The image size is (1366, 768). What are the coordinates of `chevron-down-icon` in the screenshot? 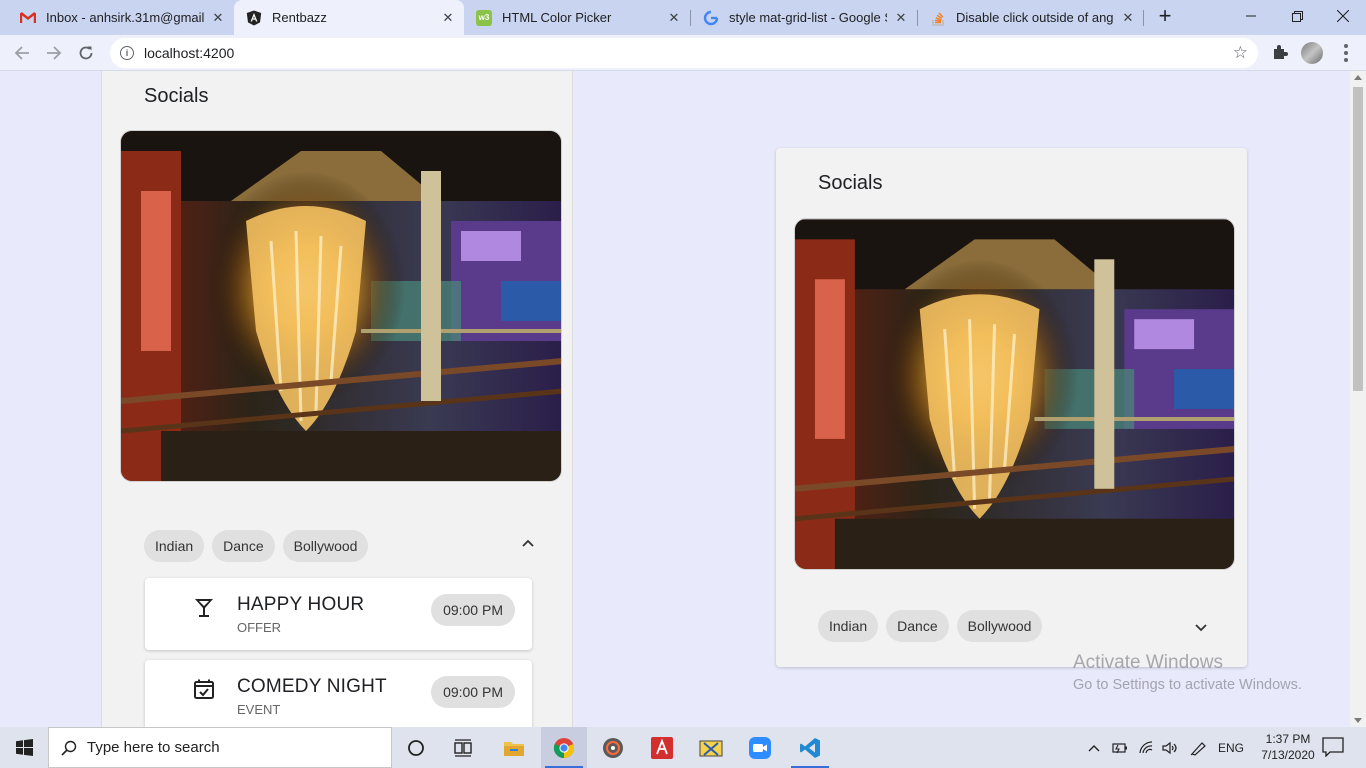 It's located at (1201, 628).